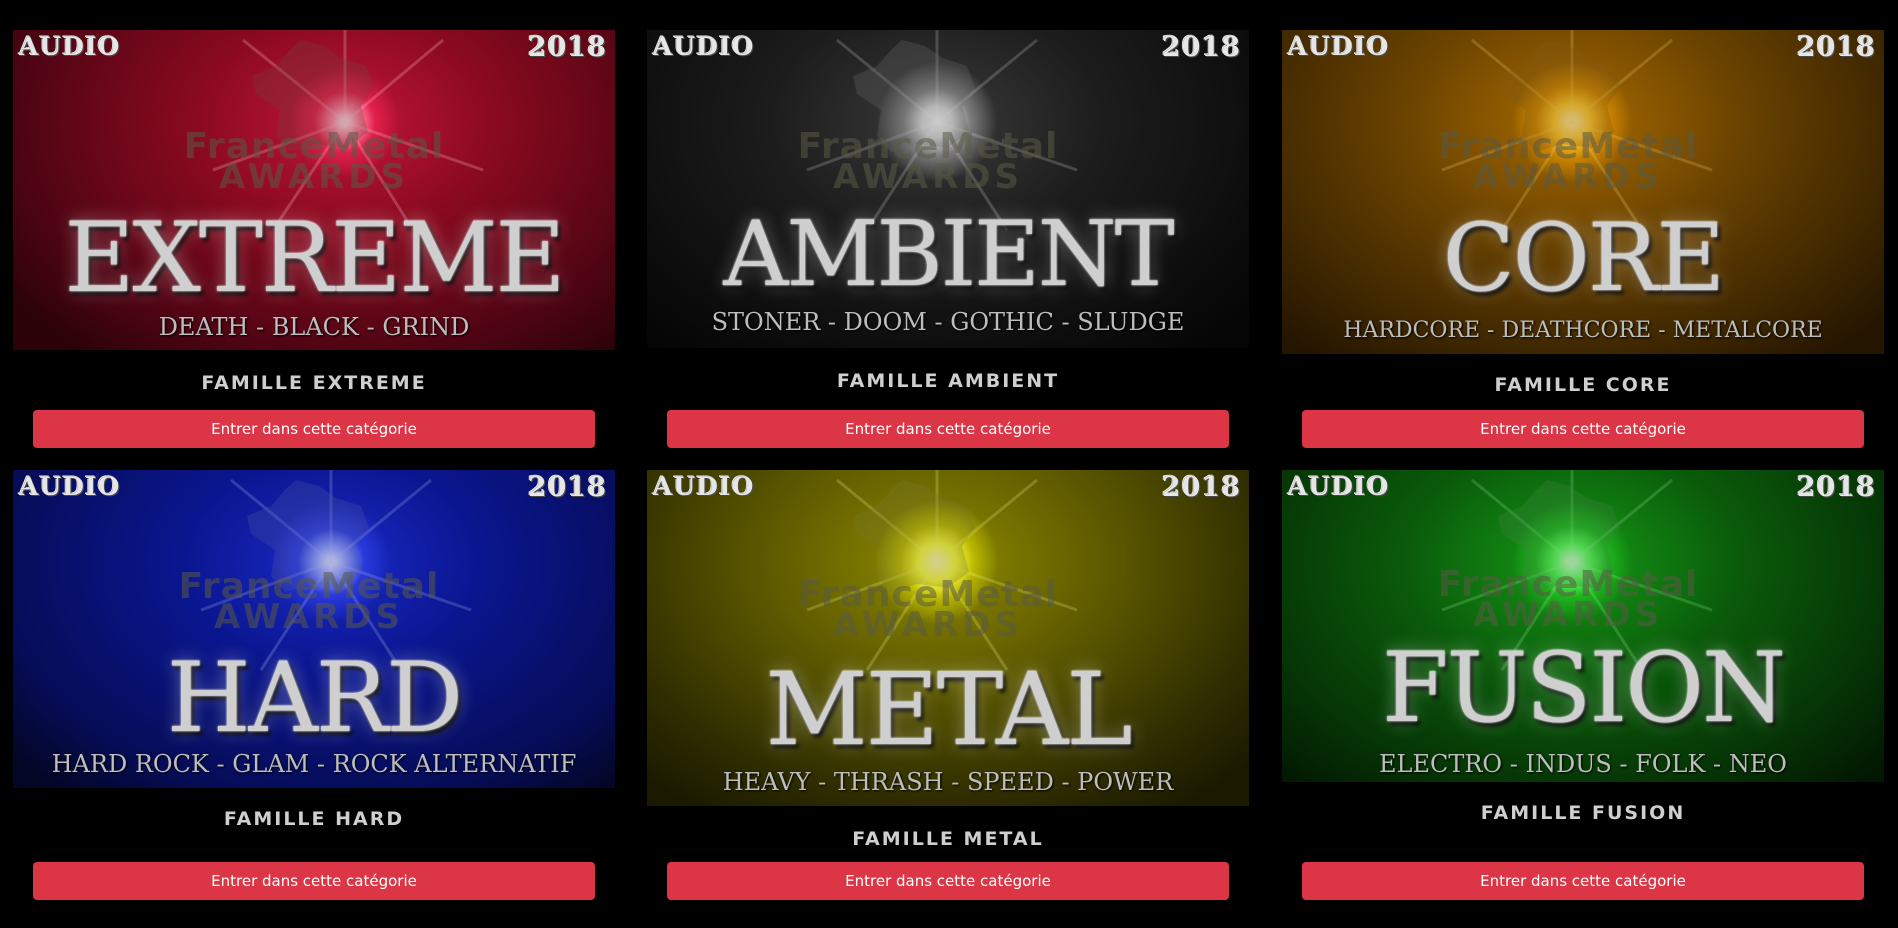 The height and width of the screenshot is (928, 1898). Describe the element at coordinates (948, 381) in the screenshot. I see `family-label: FAMILLE AMBIENT` at that location.